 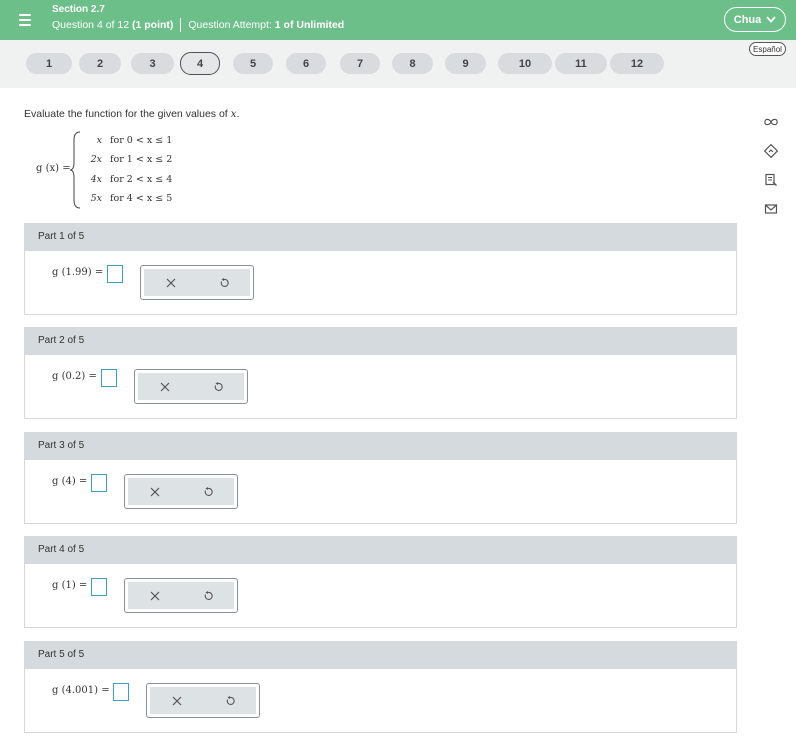 What do you see at coordinates (96, 159) in the screenshot?
I see `piece-expression: 2x` at bounding box center [96, 159].